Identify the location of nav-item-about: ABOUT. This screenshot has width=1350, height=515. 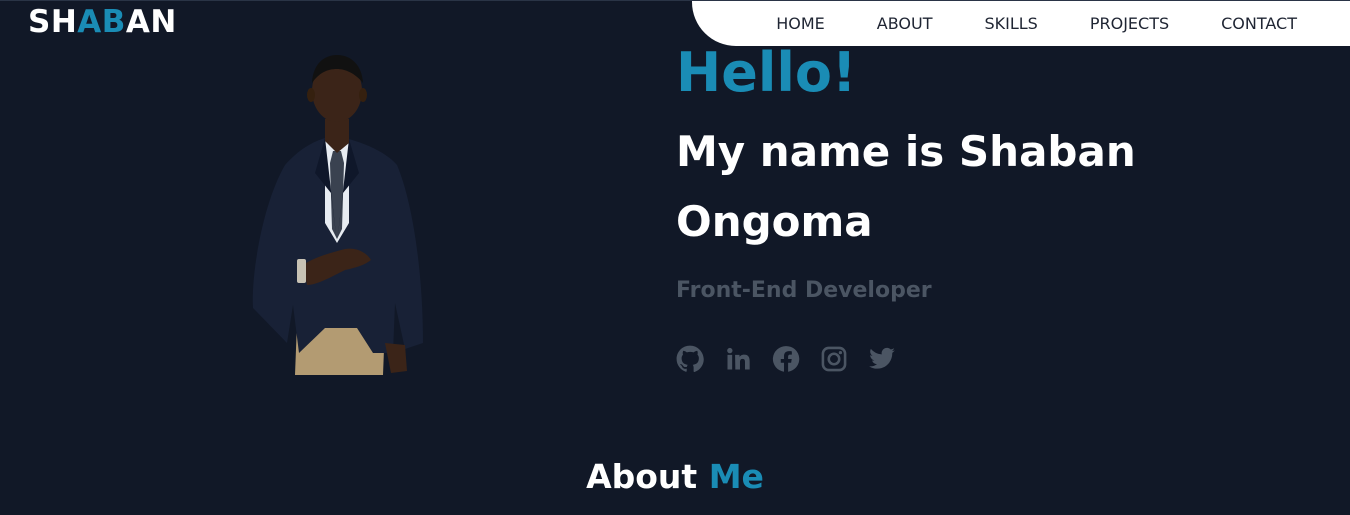
(905, 23).